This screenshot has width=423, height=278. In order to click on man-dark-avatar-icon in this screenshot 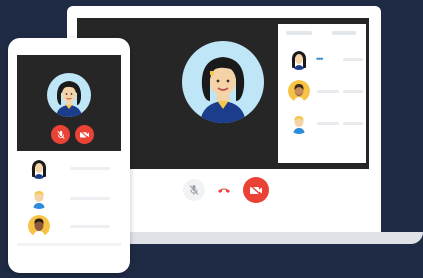, I will do `click(39, 226)`.